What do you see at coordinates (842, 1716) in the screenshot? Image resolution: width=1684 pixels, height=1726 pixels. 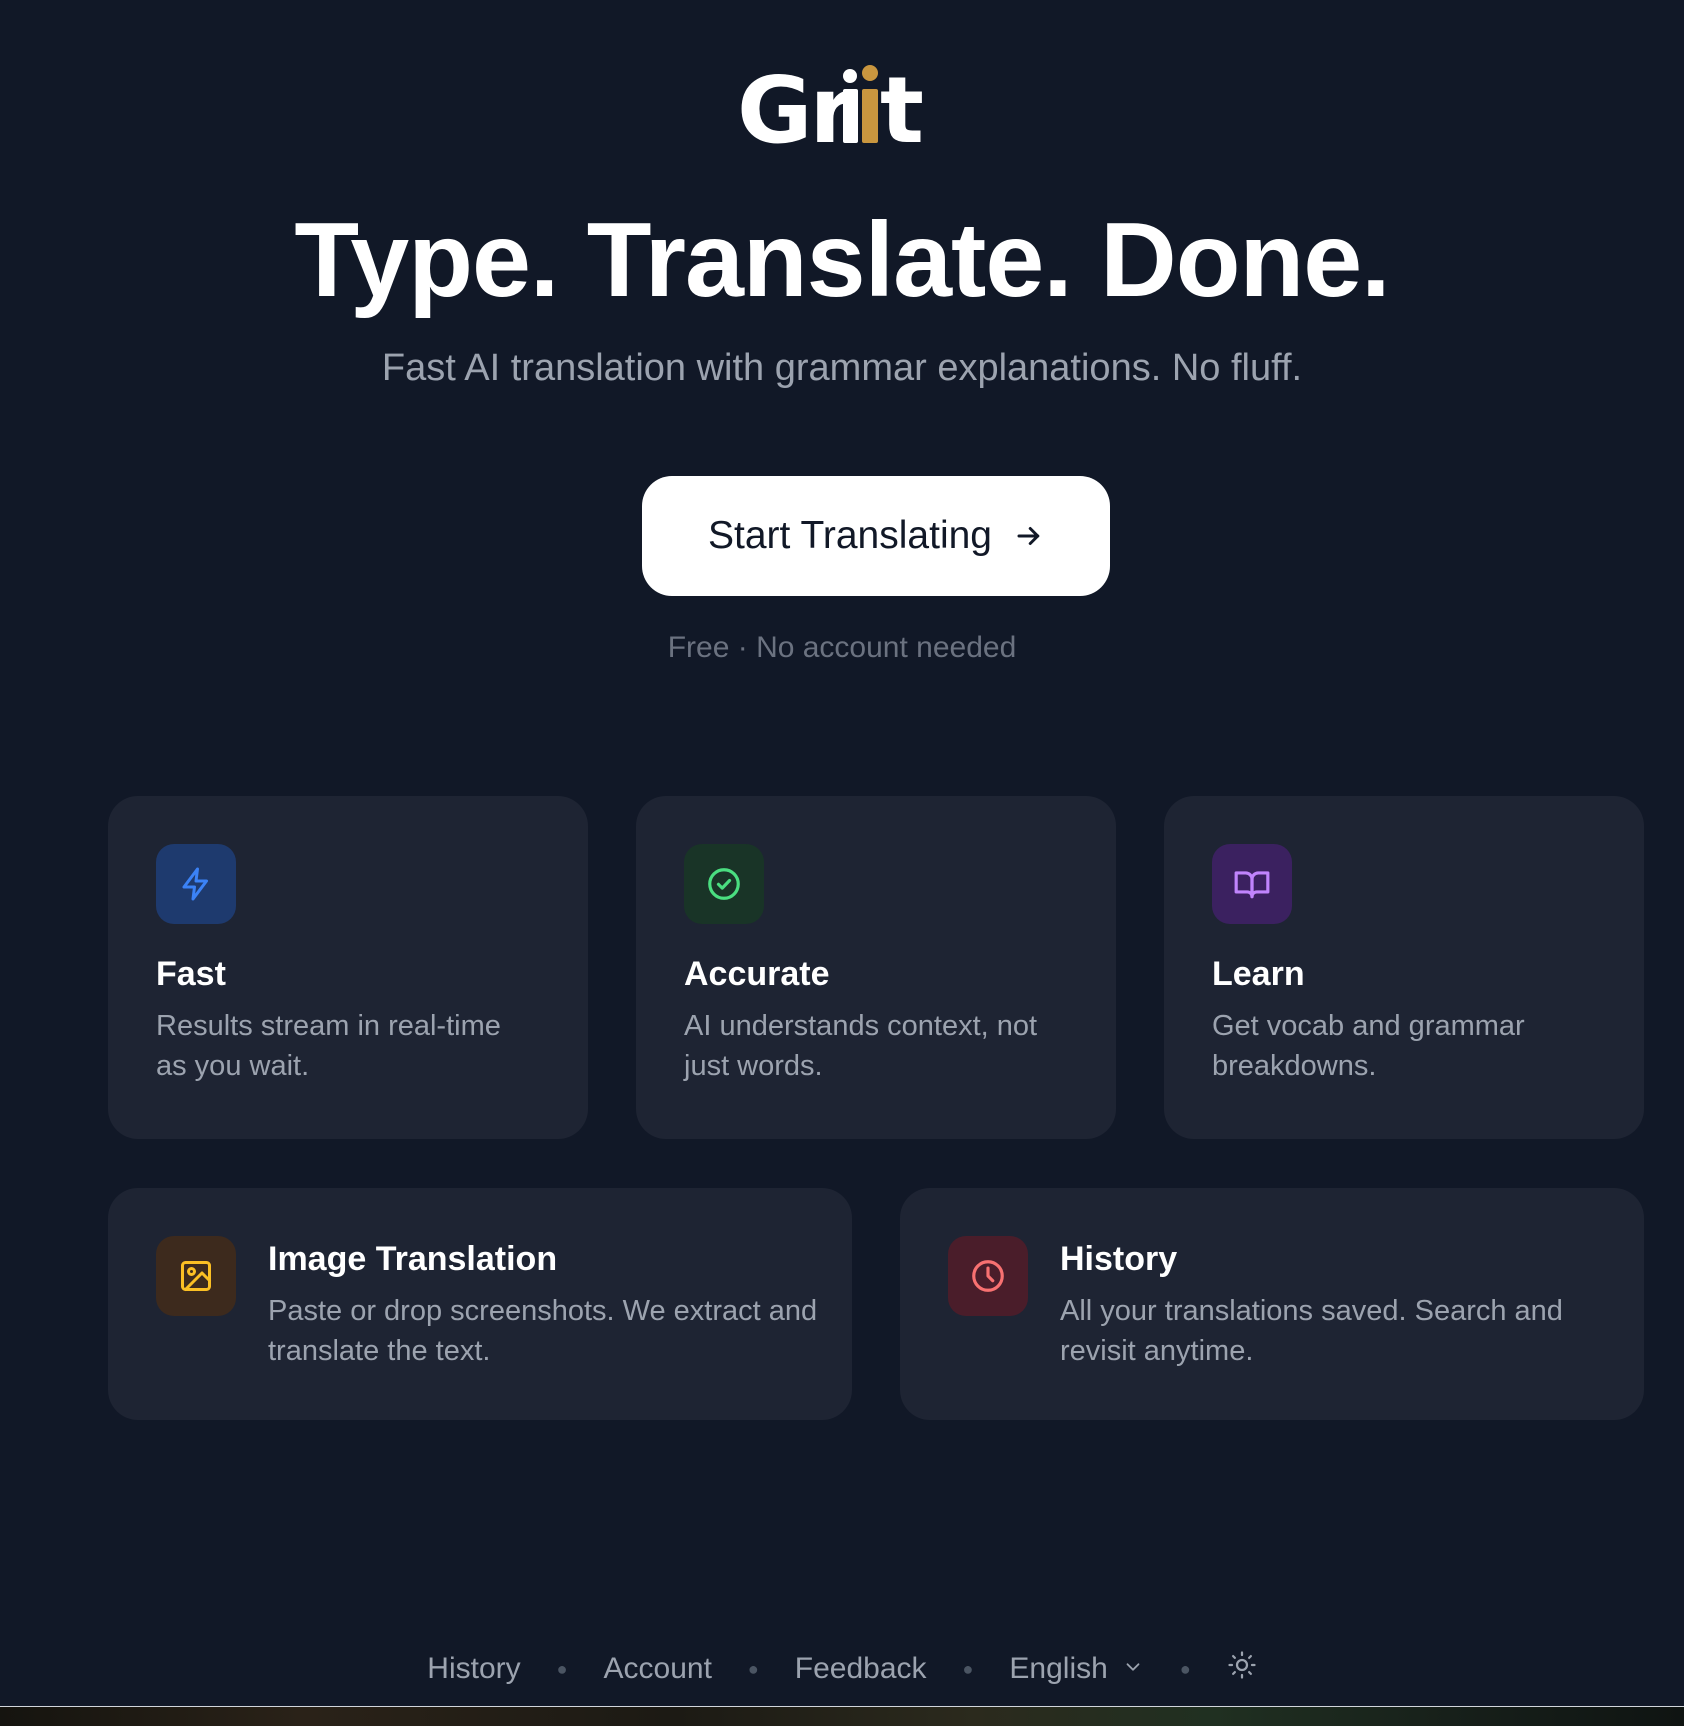 I see `bottom-edge` at bounding box center [842, 1716].